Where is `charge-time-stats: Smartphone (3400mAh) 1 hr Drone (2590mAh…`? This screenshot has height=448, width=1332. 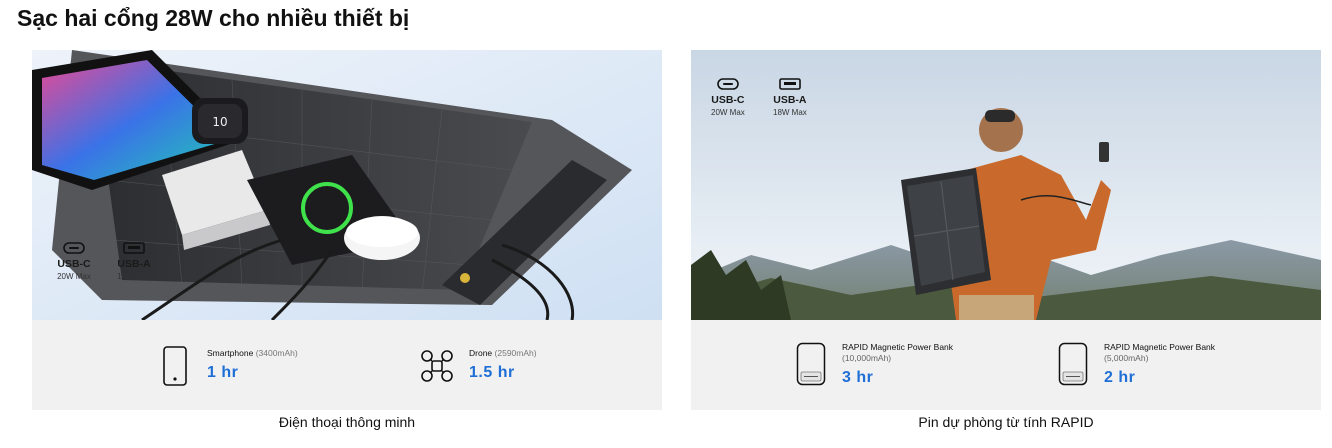 charge-time-stats: Smartphone (3400mAh) 1 hr Drone (2590mAh… is located at coordinates (347, 365).